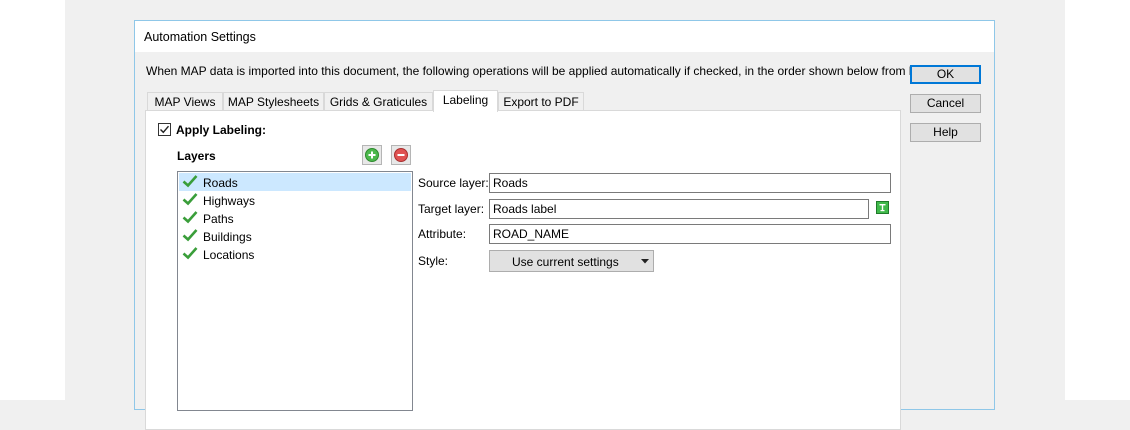 The image size is (1130, 430). I want to click on layer-name: Highways, so click(229, 201).